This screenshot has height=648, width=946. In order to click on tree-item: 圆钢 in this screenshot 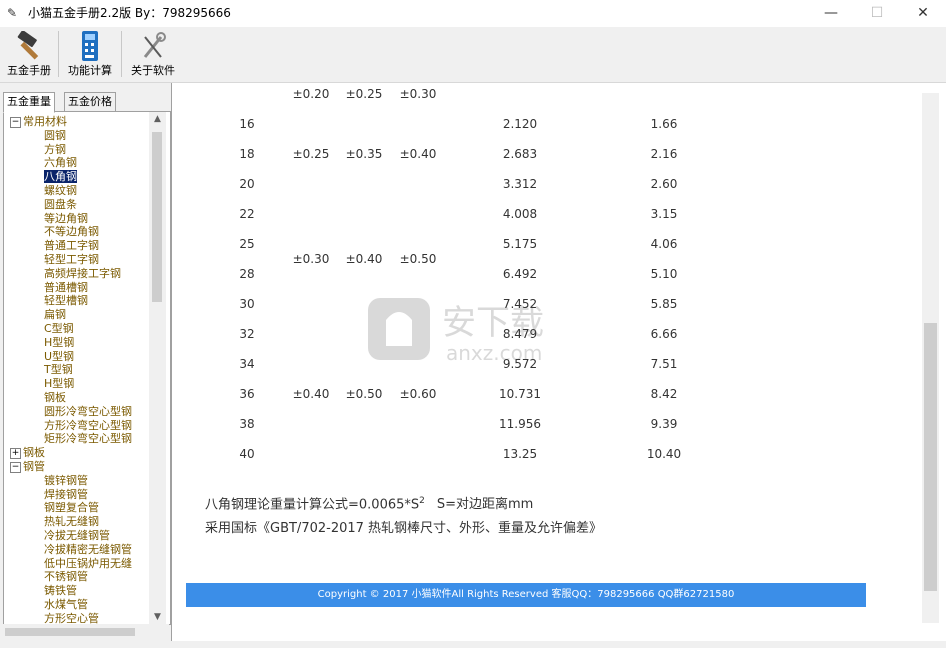, I will do `click(55, 136)`.